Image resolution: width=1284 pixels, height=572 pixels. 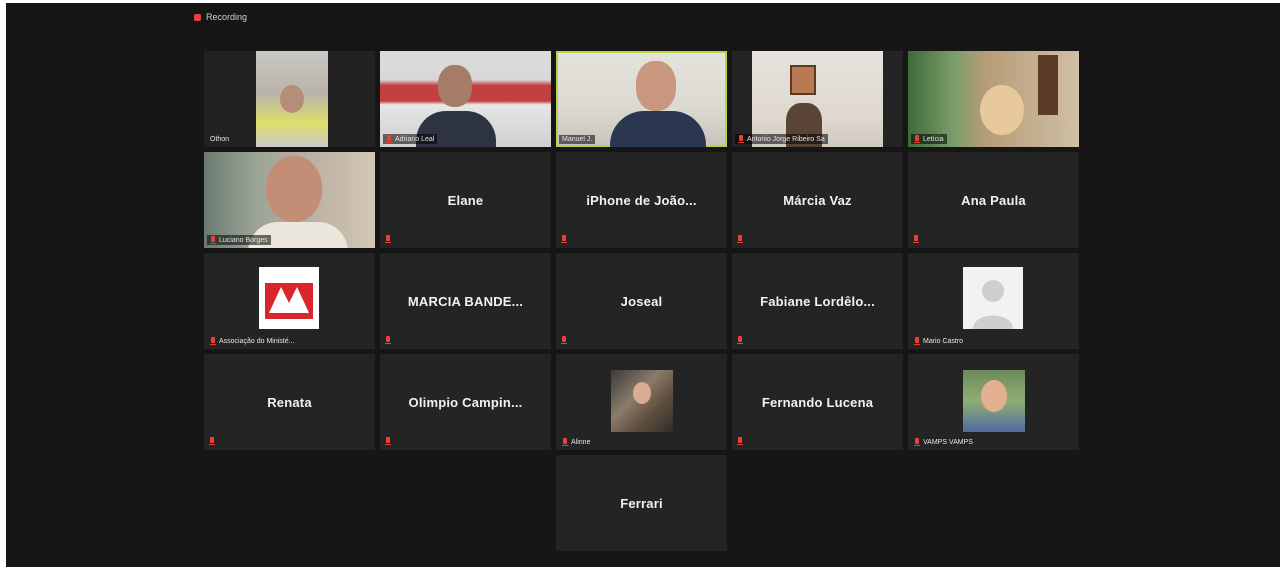 I want to click on participant-tile-p4: Antonio Jorge Ribeiro Sa, so click(x=817, y=99).